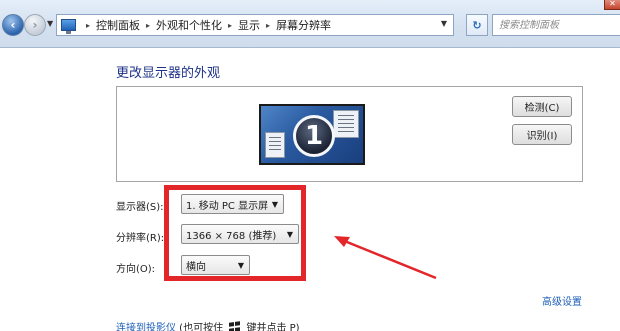 This screenshot has width=620, height=331. What do you see at coordinates (542, 106) in the screenshot?
I see `detect-button: 检测(C)` at bounding box center [542, 106].